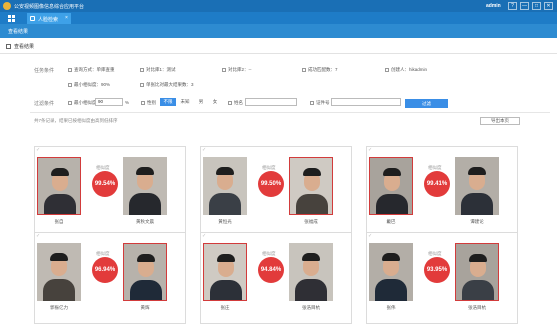 The height and width of the screenshot is (326, 557). What do you see at coordinates (76, 120) in the screenshot?
I see `results-summary: 共7条记录，结果已按相似度由高到低排序` at bounding box center [76, 120].